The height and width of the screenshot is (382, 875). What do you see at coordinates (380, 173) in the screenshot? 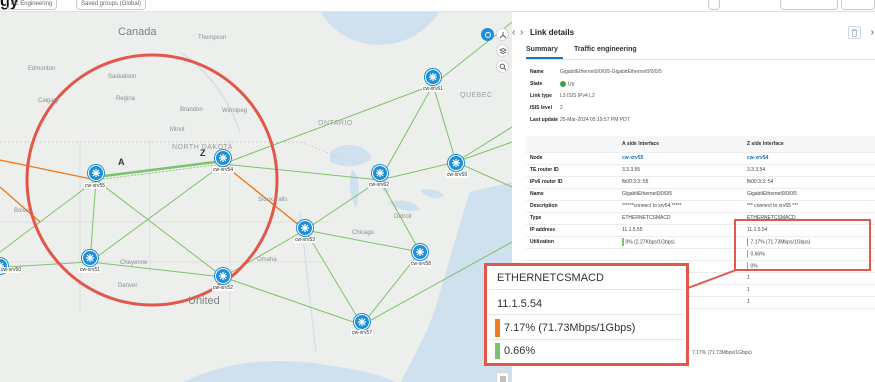
I see `node-xrv62` at bounding box center [380, 173].